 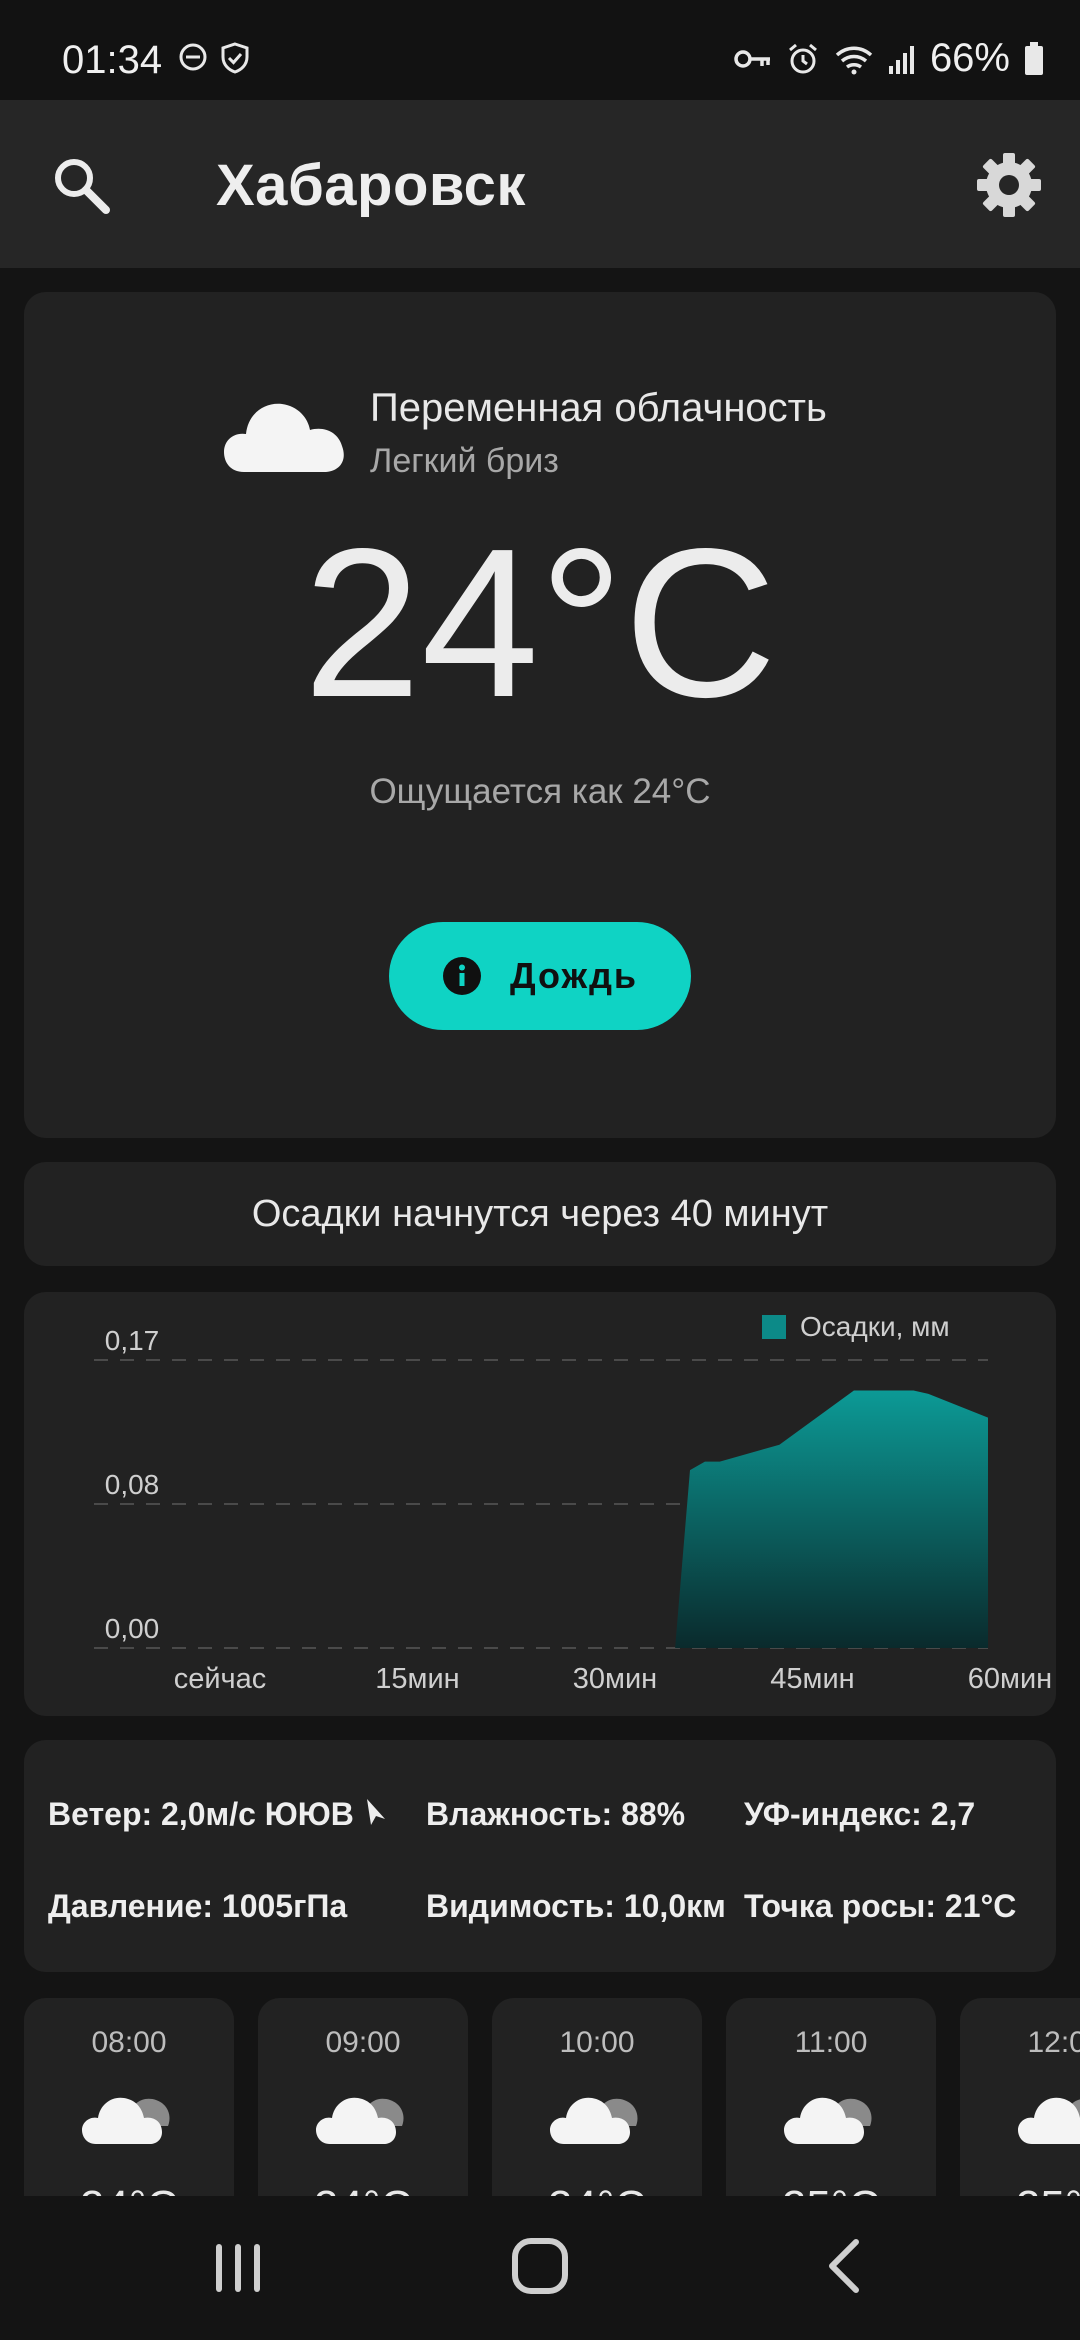 What do you see at coordinates (284, 437) in the screenshot?
I see `cloud-icon` at bounding box center [284, 437].